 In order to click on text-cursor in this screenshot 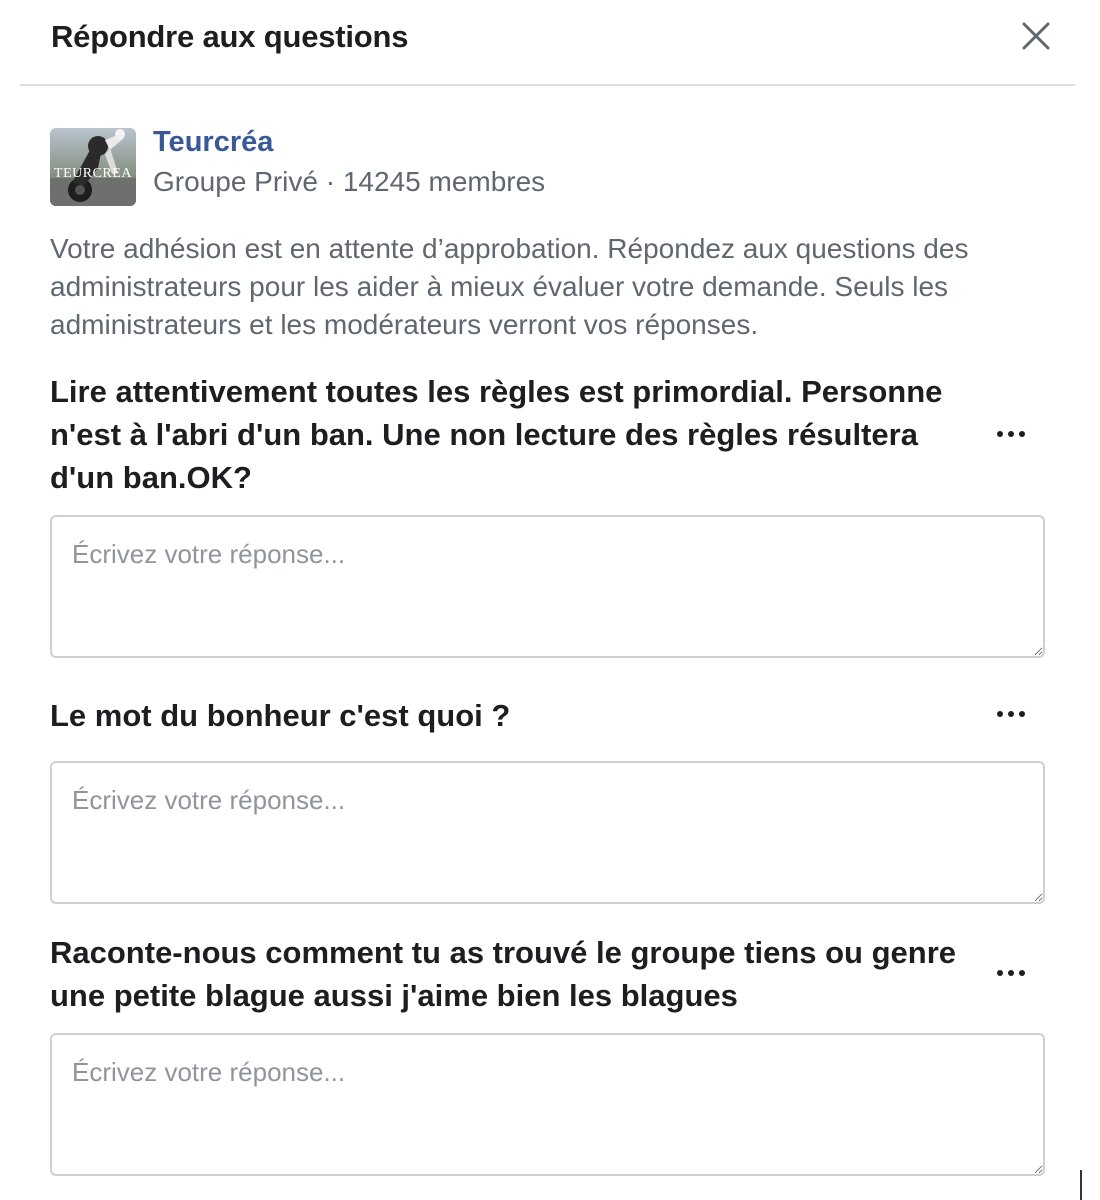, I will do `click(1081, 1185)`.